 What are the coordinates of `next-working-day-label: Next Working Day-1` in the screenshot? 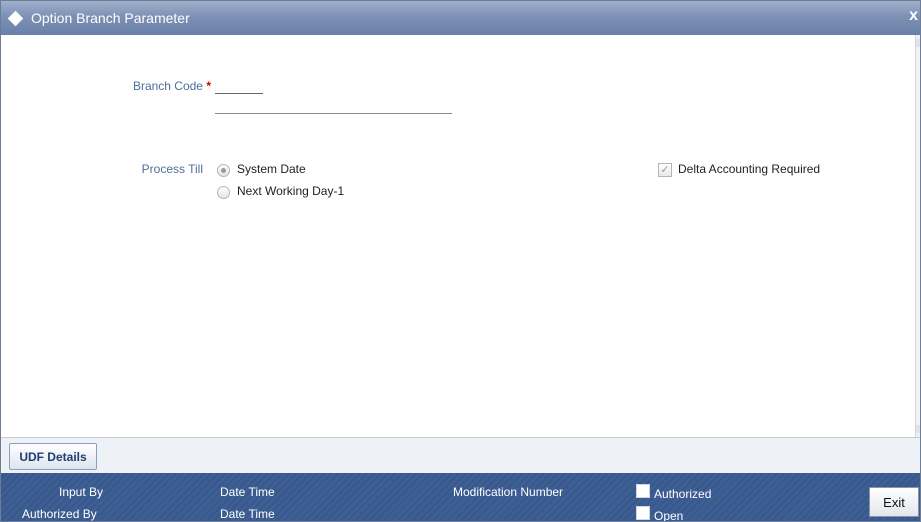 It's located at (291, 191).